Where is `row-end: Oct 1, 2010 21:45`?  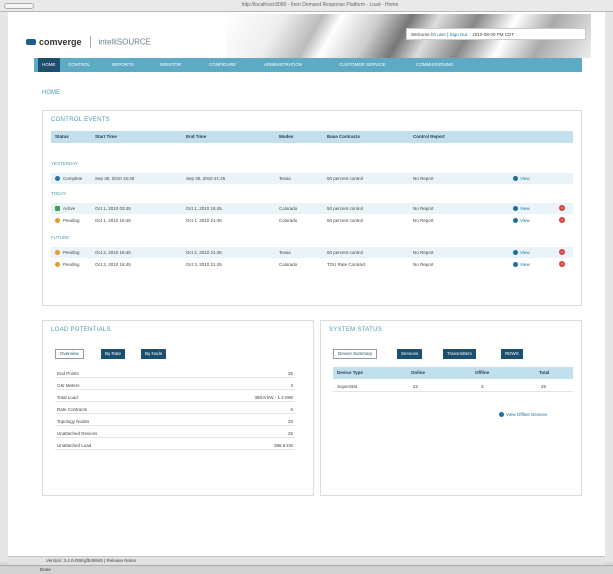 row-end: Oct 1, 2010 21:45 is located at coordinates (204, 220).